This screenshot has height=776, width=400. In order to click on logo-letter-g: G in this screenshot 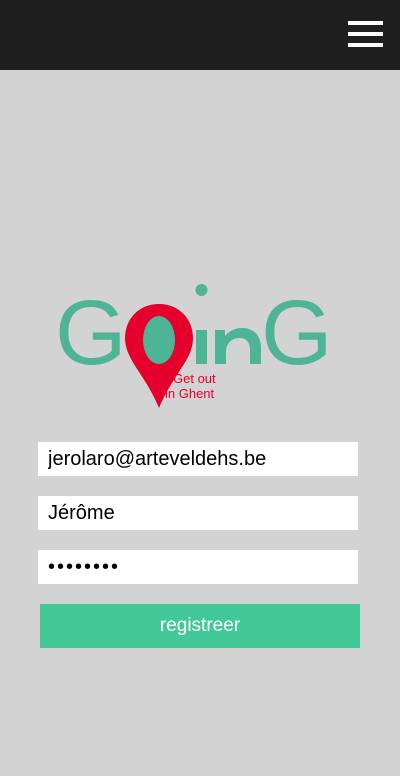, I will do `click(91, 333)`.